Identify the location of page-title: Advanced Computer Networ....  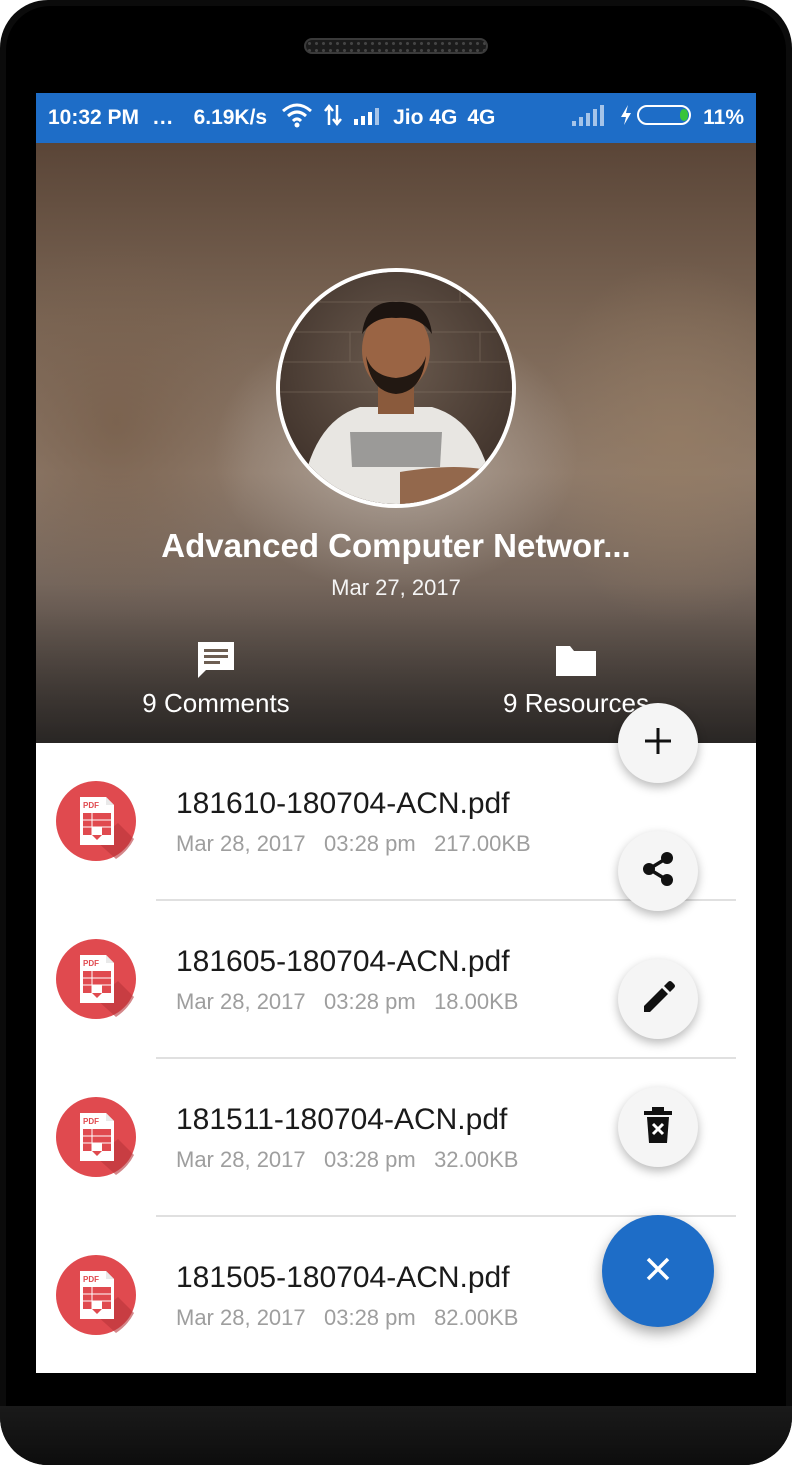
(396, 545).